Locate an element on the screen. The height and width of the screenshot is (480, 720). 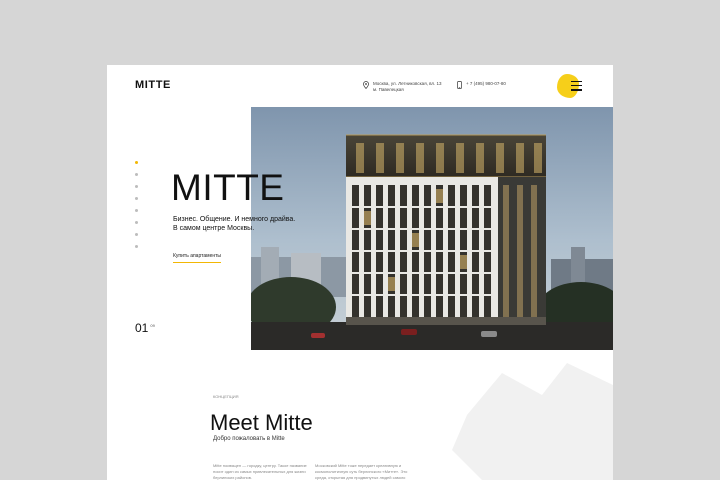
menu-icon is located at coordinates (576, 87).